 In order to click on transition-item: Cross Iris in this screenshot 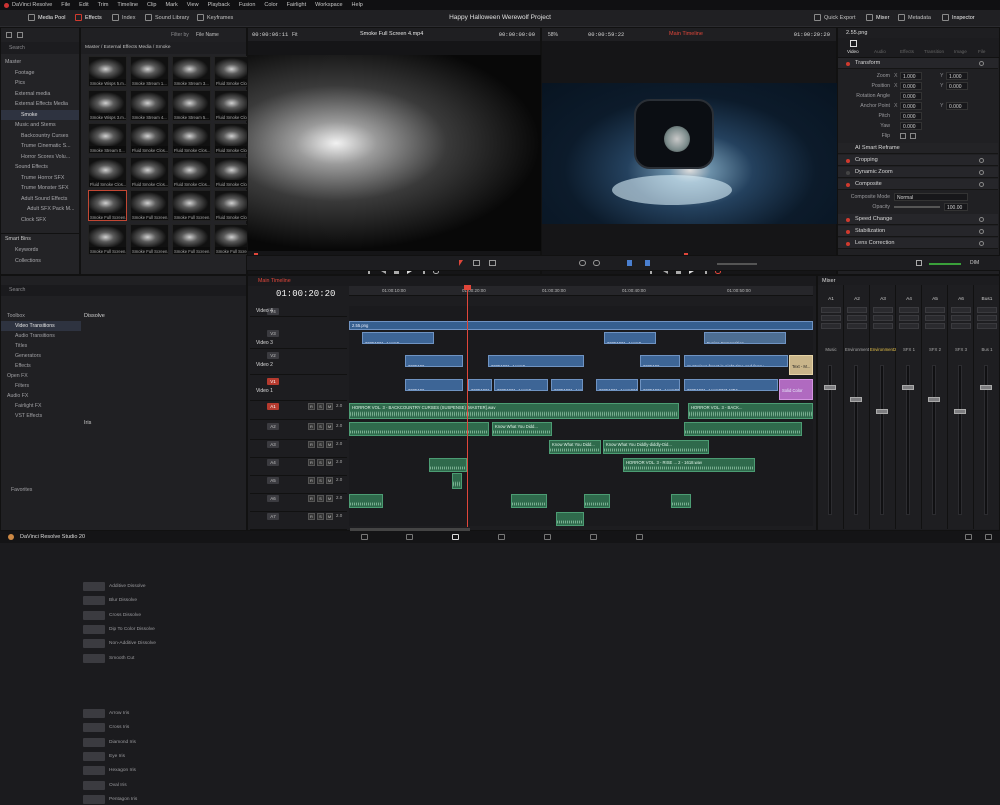, I will do `click(163, 727)`.